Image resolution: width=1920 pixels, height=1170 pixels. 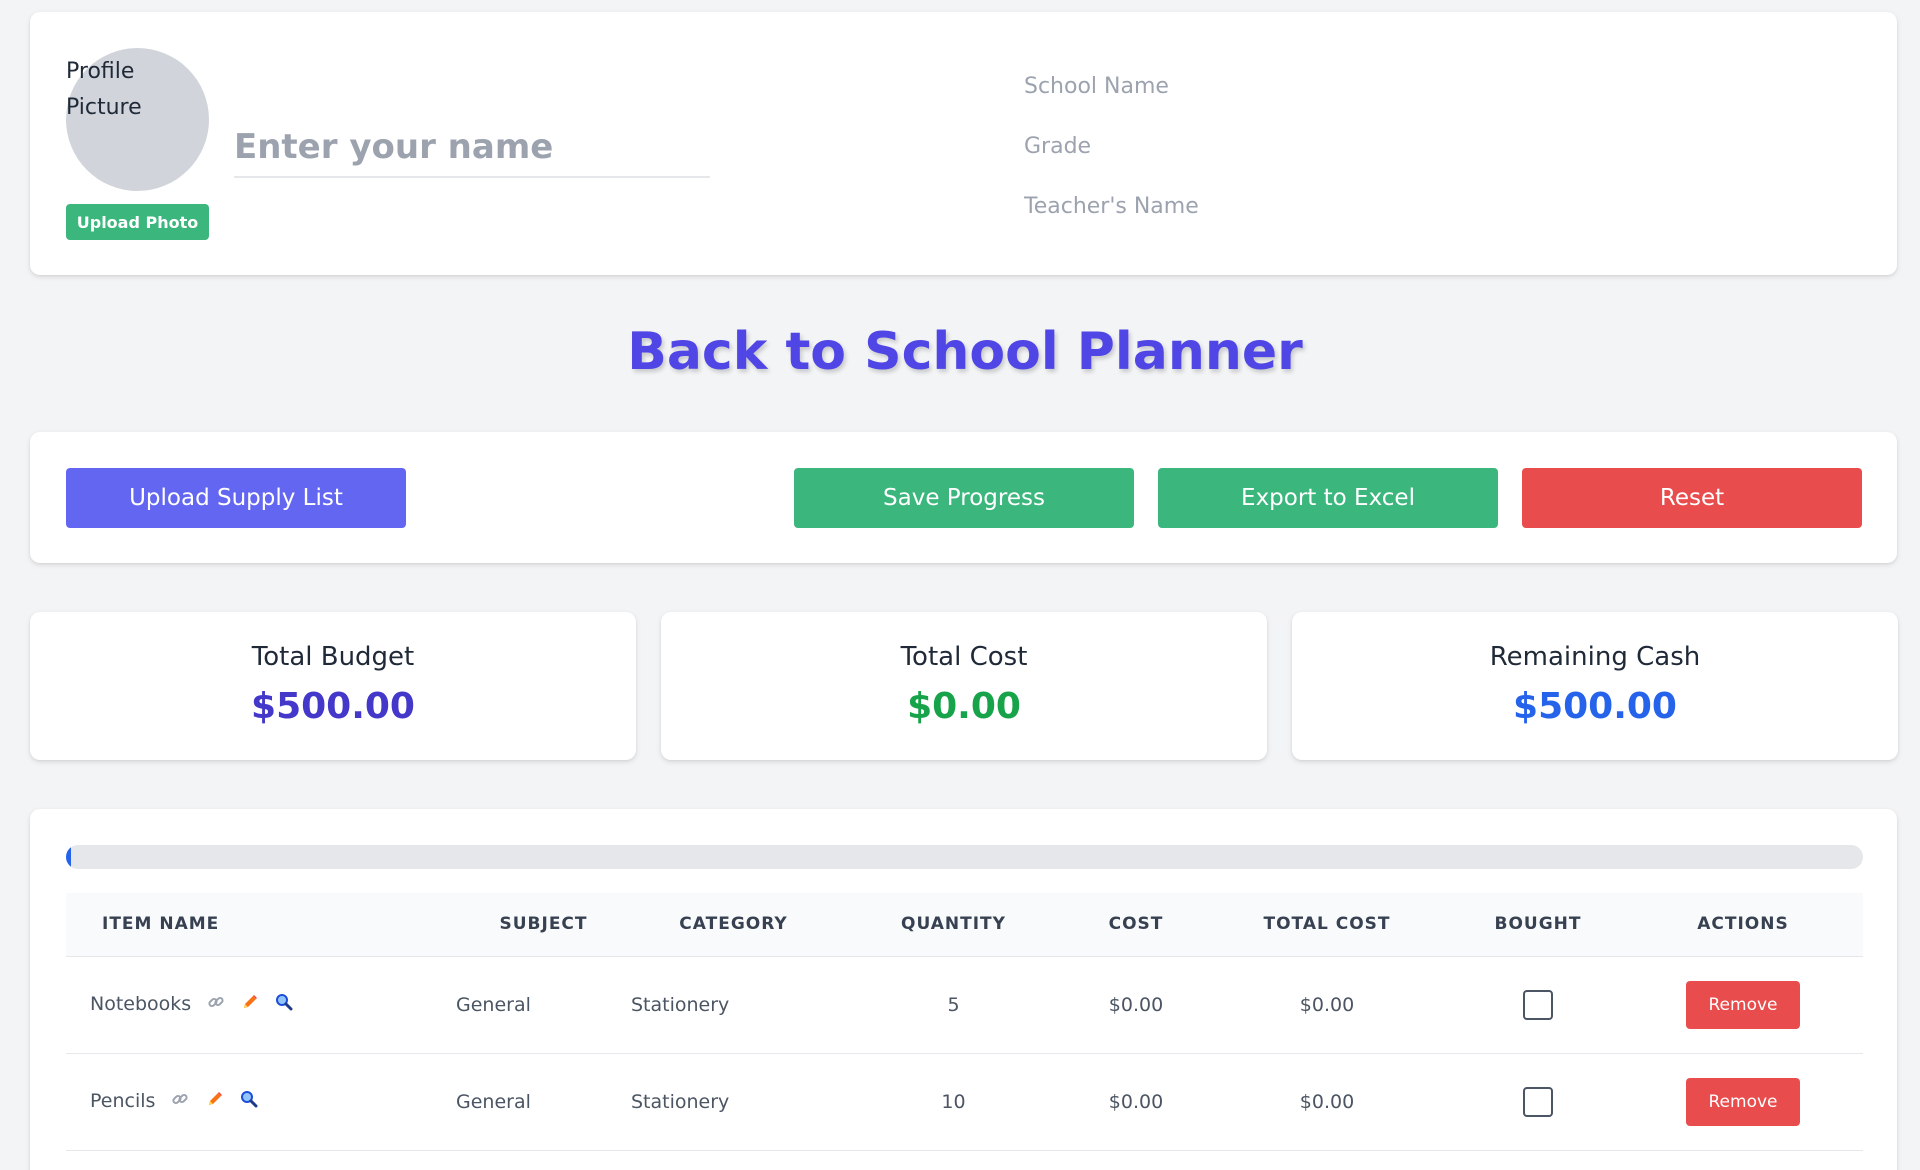 What do you see at coordinates (261, 1005) in the screenshot?
I see `item-name-cell: Notebooks` at bounding box center [261, 1005].